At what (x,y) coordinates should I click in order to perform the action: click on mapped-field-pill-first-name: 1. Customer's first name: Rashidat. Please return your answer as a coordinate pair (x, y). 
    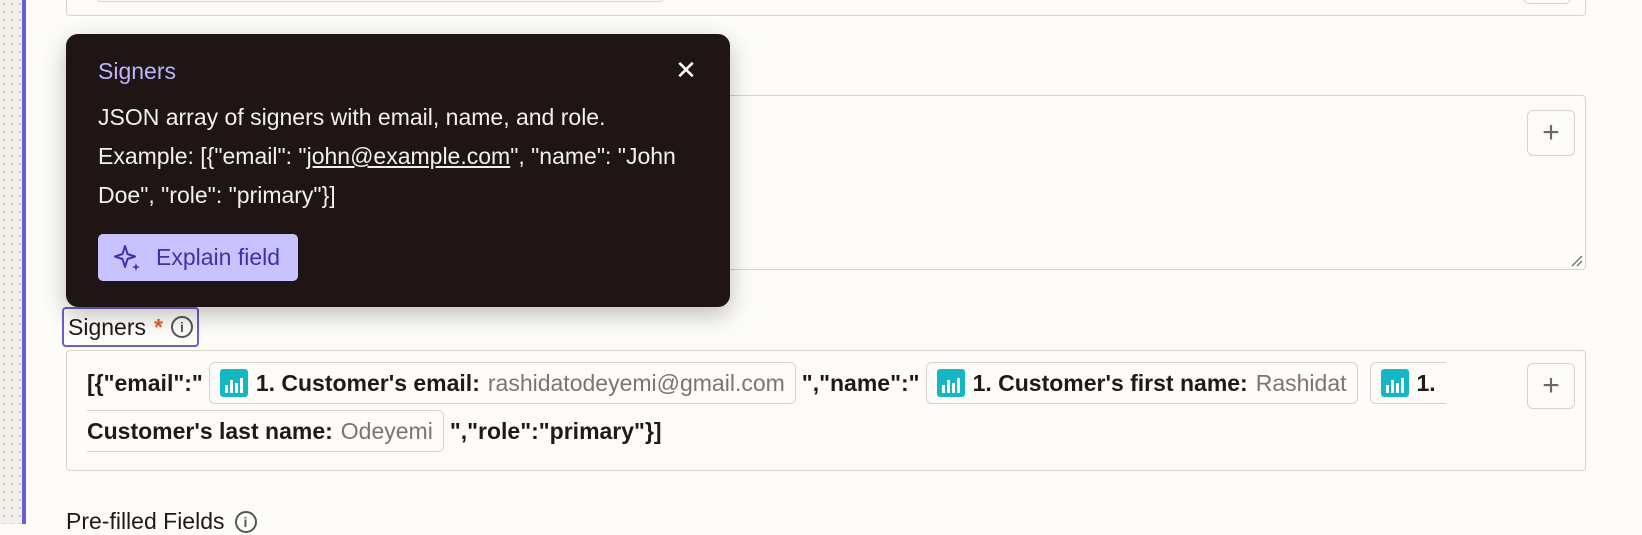
    Looking at the image, I should click on (1141, 383).